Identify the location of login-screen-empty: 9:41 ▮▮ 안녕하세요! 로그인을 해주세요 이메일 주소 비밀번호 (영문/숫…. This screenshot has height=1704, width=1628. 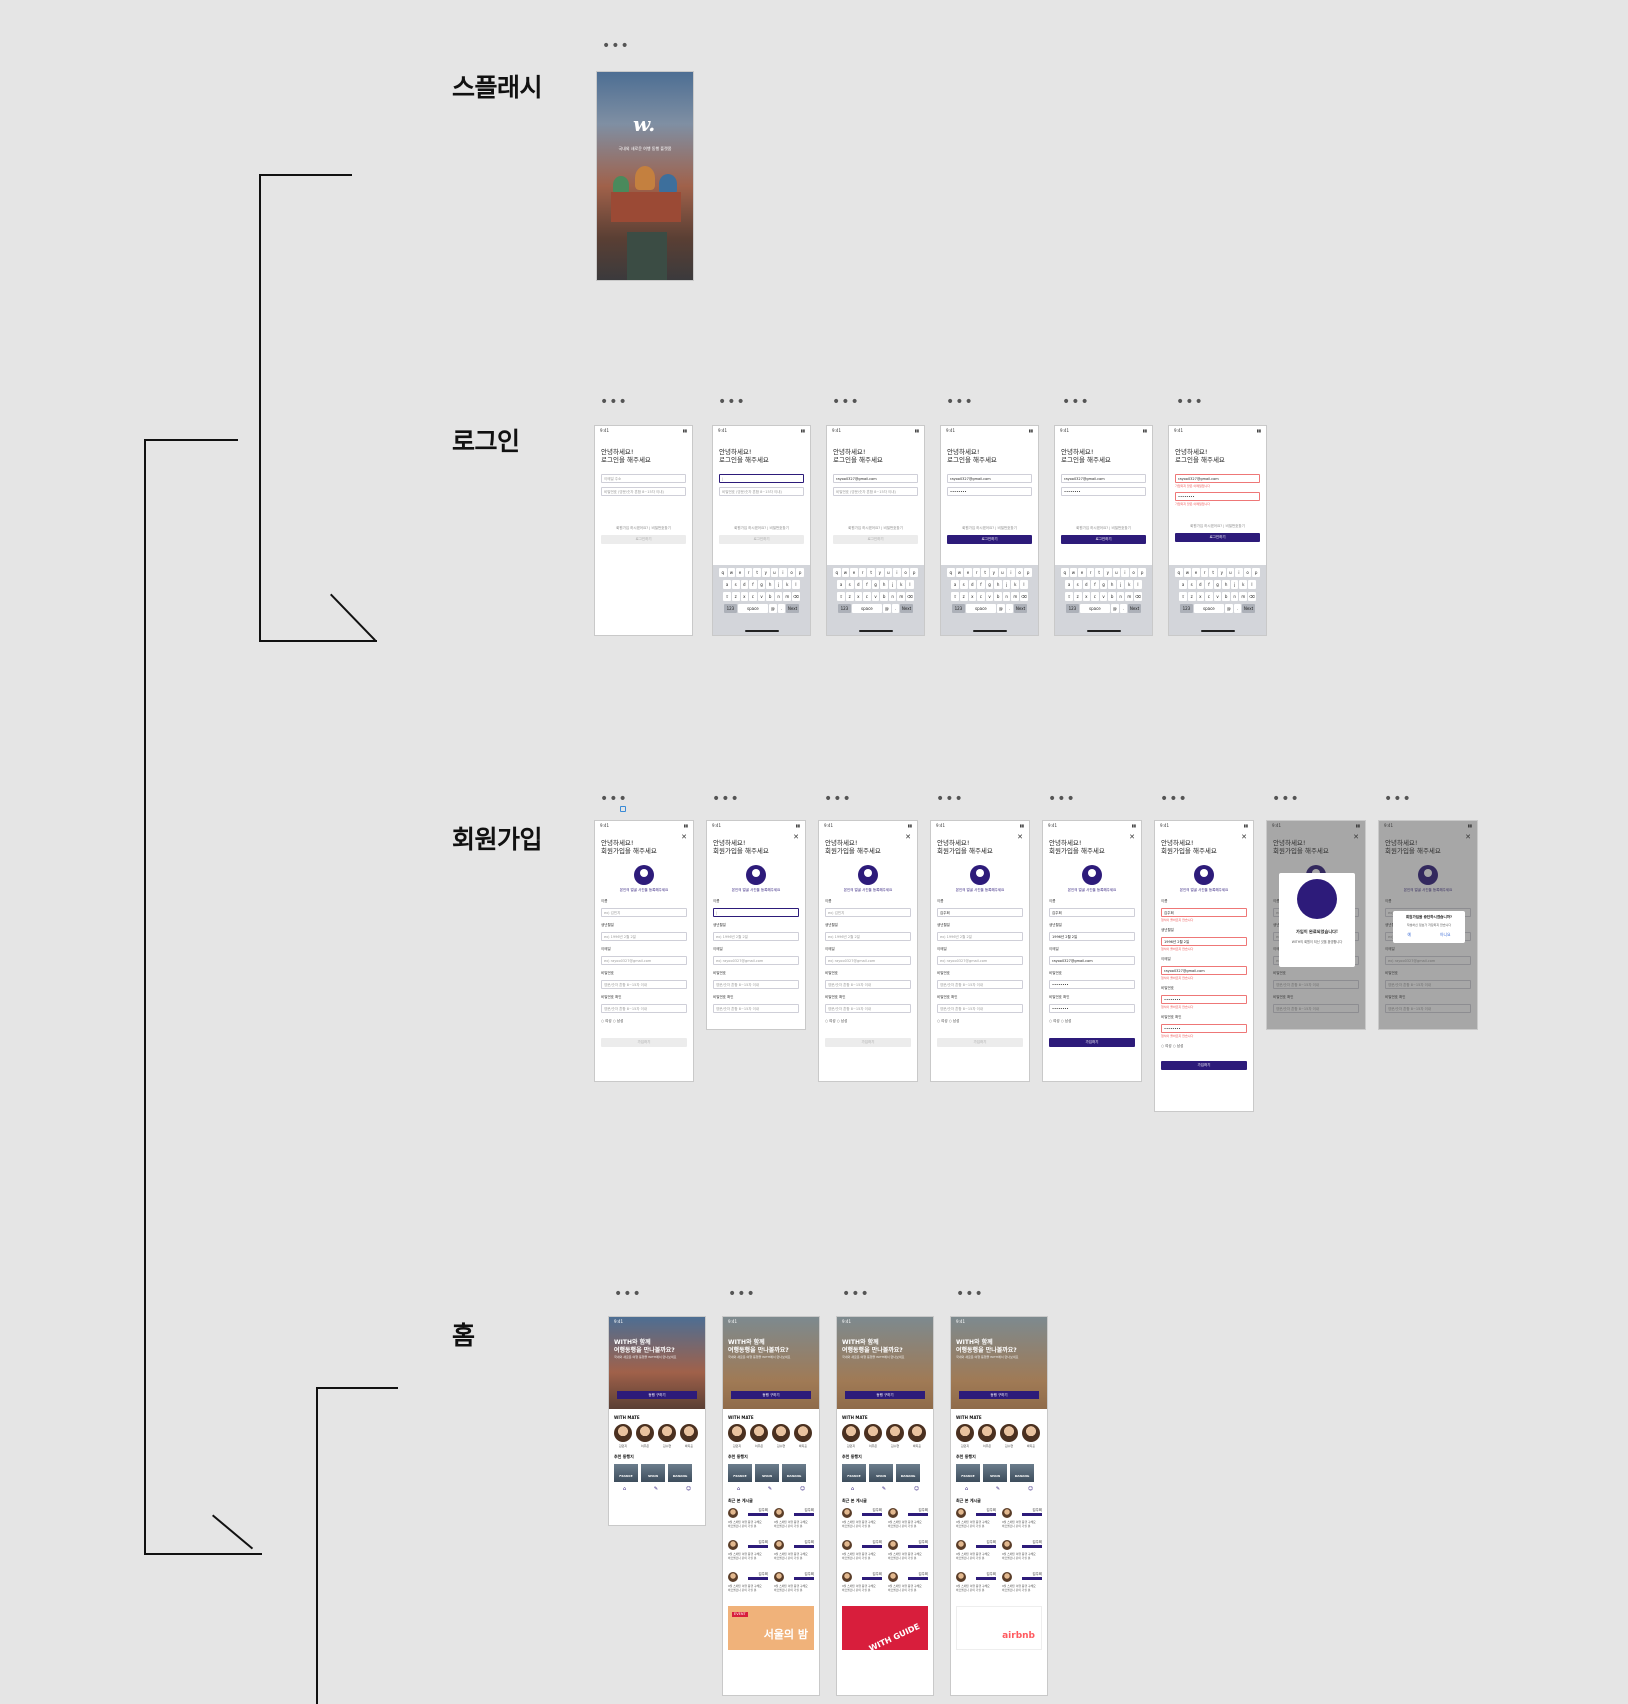
(643, 530).